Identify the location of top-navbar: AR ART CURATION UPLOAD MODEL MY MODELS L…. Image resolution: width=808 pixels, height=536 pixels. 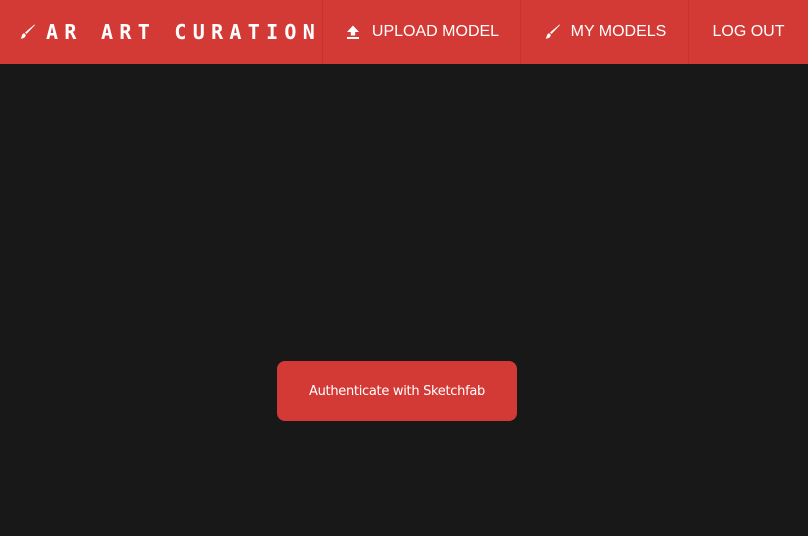
(404, 32).